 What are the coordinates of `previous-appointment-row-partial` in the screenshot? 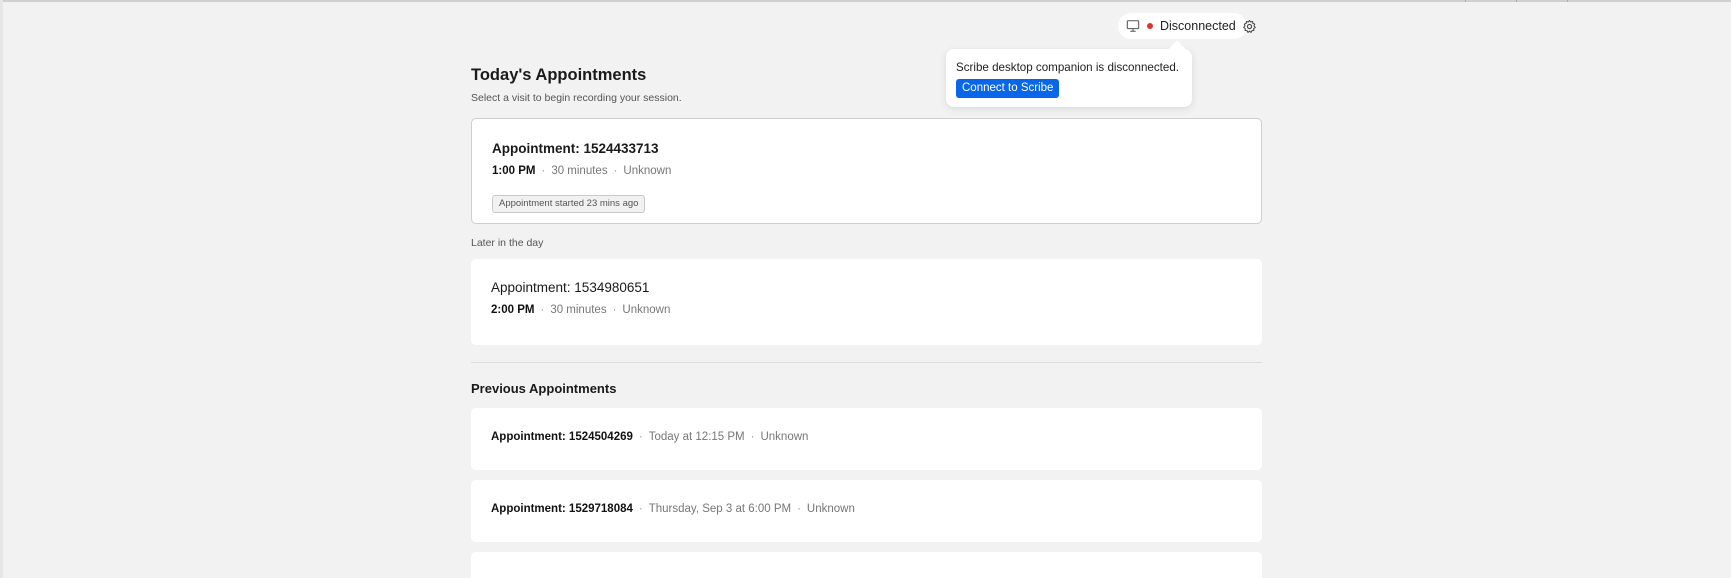 It's located at (866, 565).